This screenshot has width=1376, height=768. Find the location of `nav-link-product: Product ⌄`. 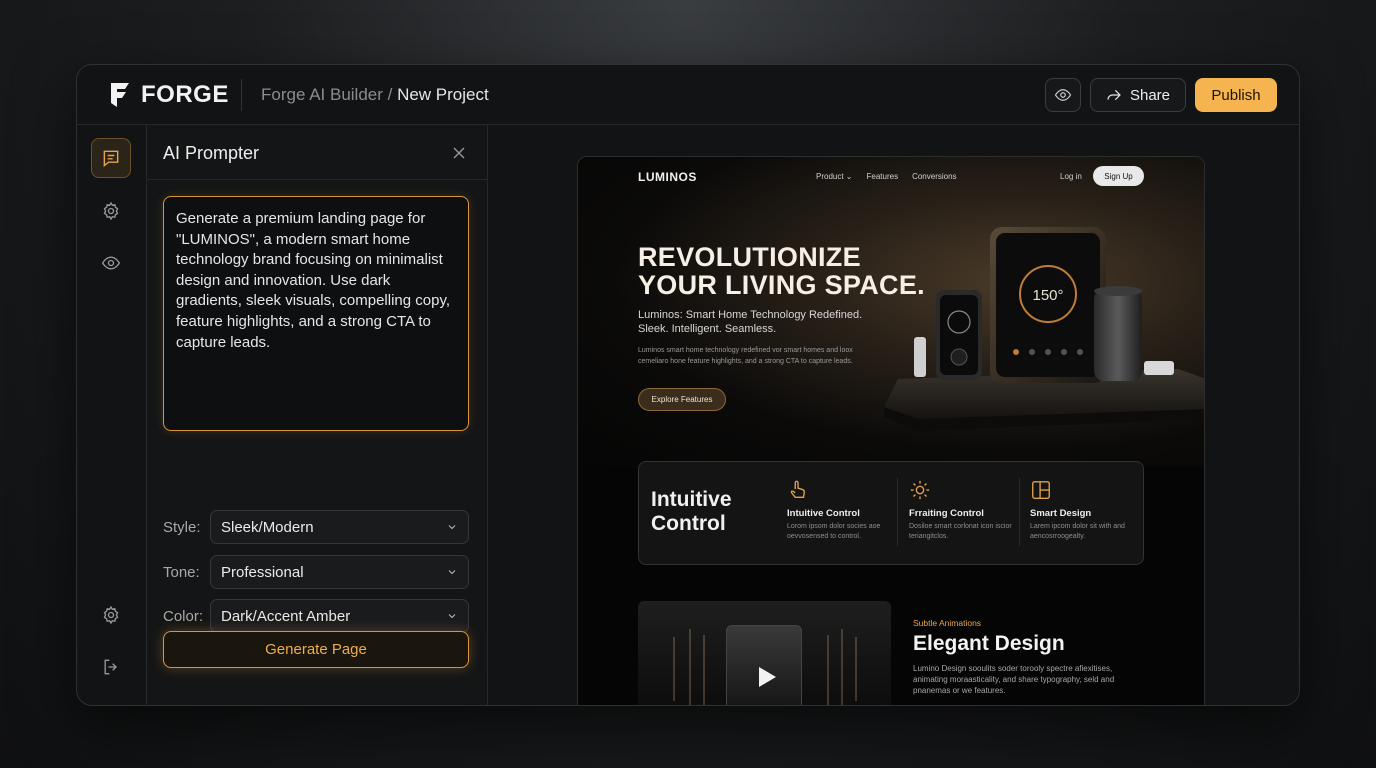

nav-link-product: Product ⌄ is located at coordinates (834, 176).